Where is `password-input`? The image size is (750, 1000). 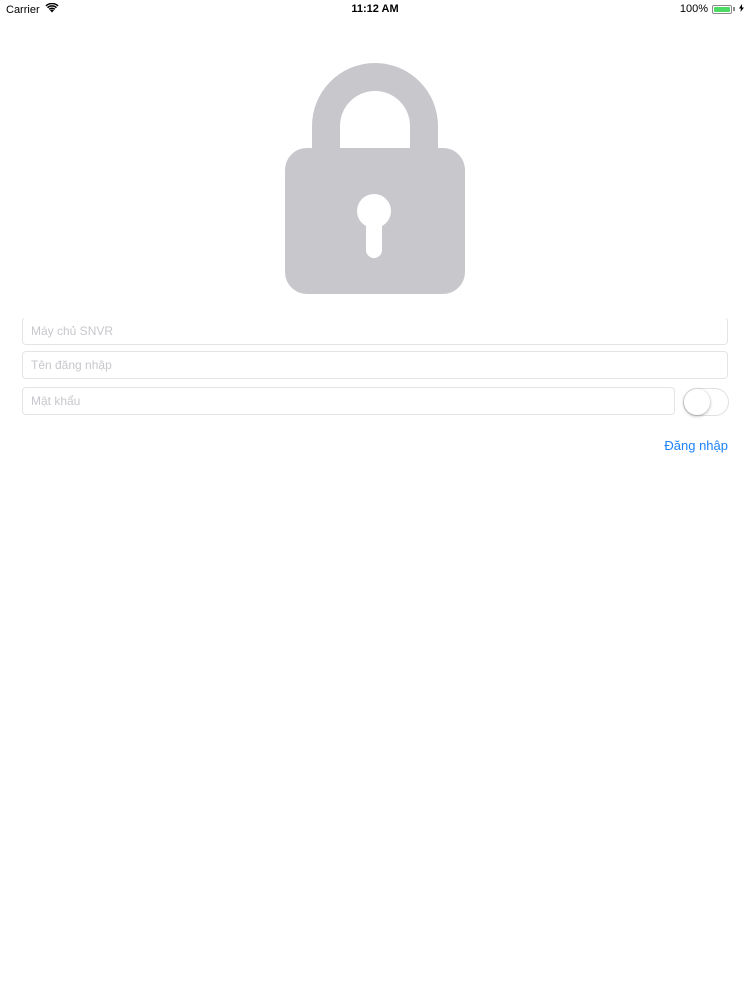 password-input is located at coordinates (348, 401).